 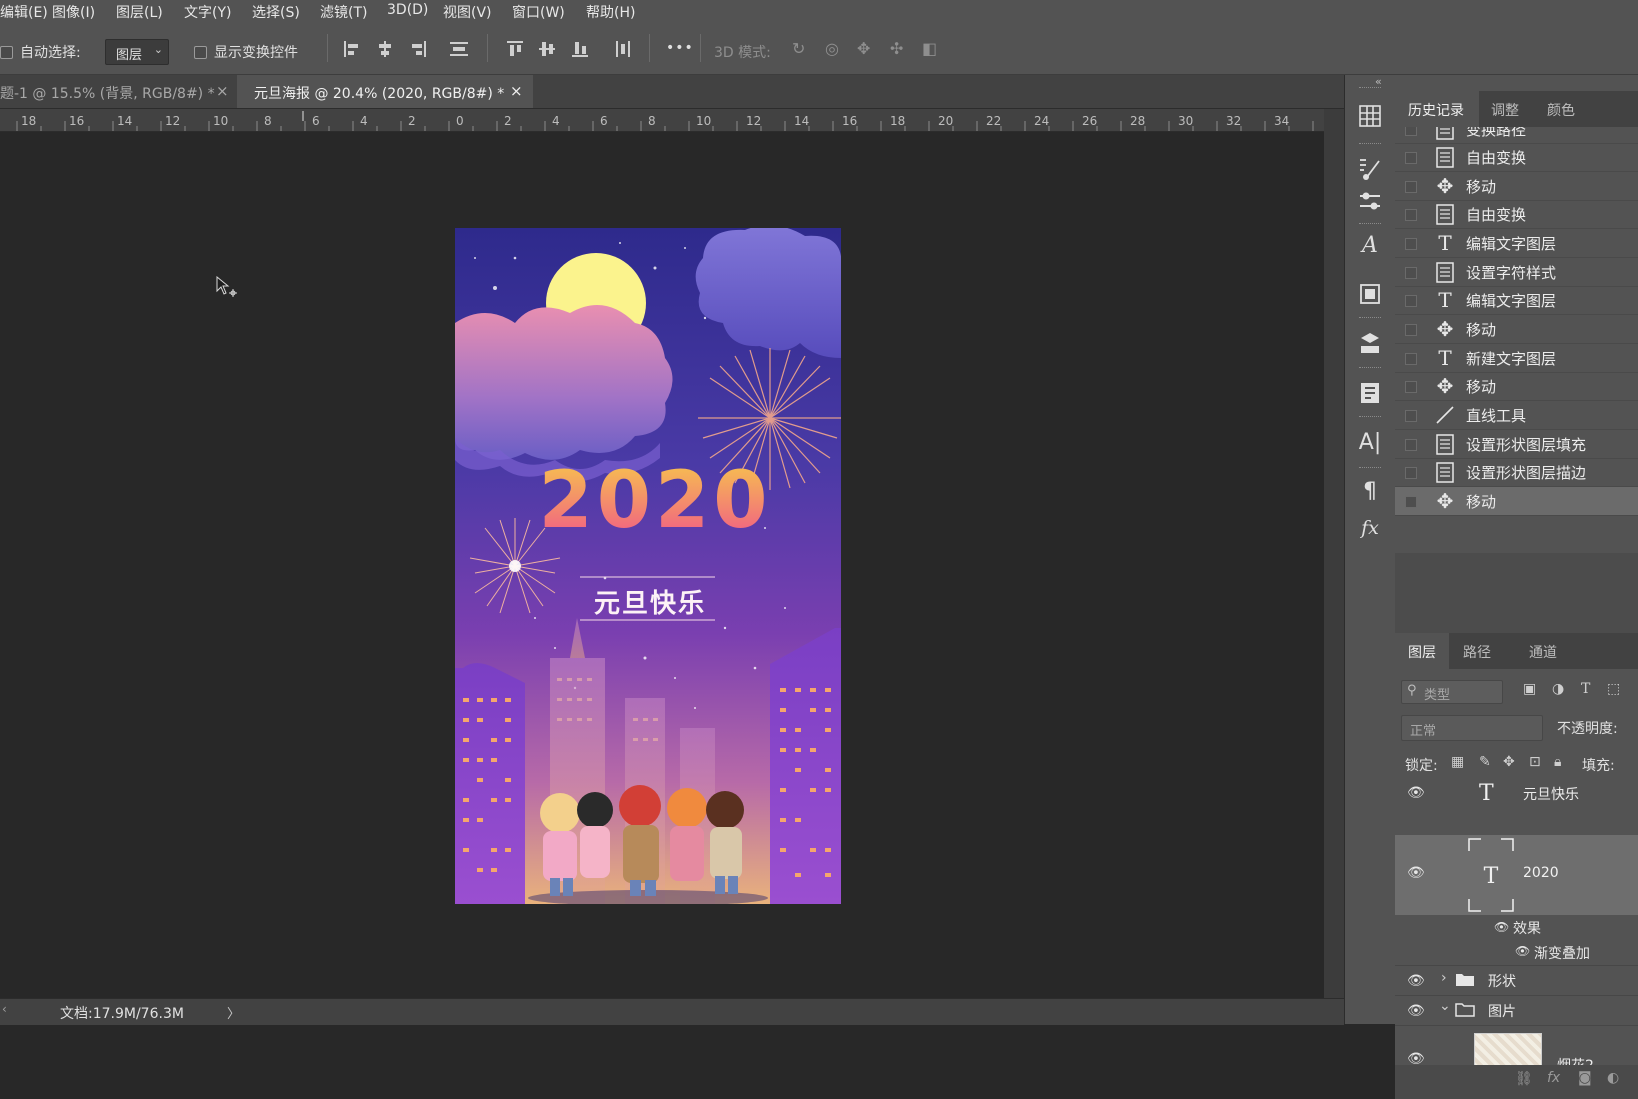 I want to click on align-bottom-icon, so click(x=580, y=49).